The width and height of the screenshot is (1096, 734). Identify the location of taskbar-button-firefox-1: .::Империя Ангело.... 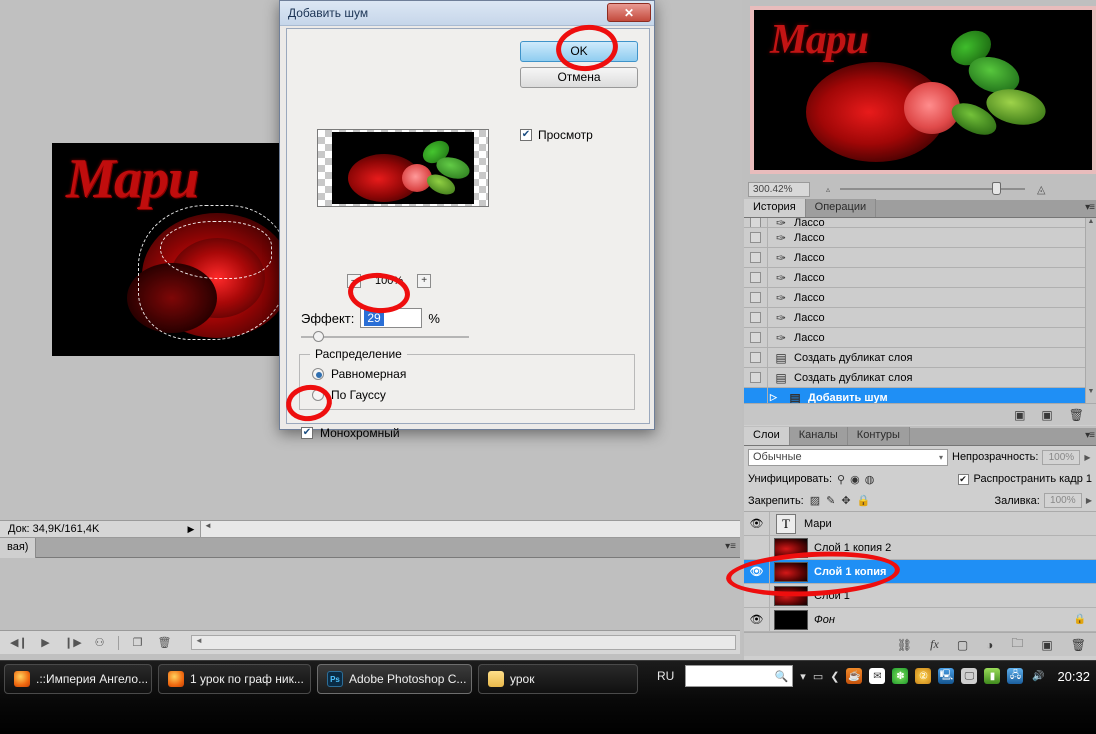
(78, 679).